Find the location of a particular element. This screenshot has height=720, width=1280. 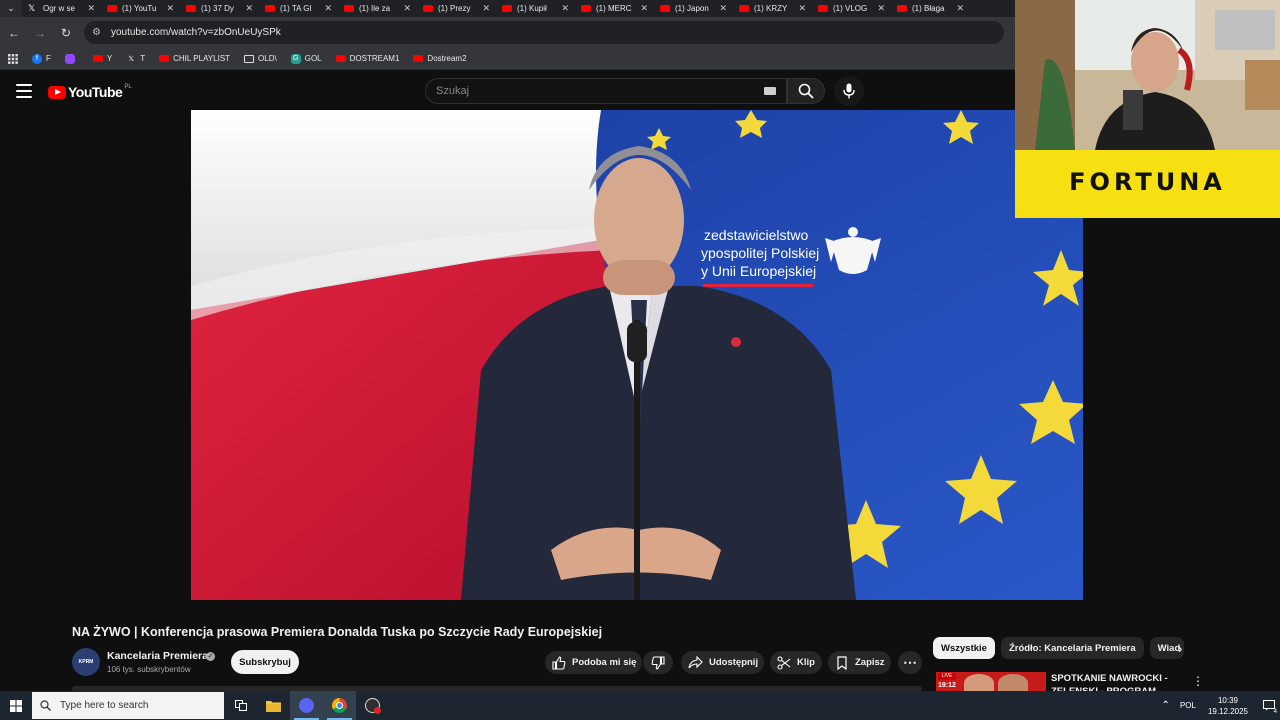

channel-name: Kancelaria Premiera is located at coordinates (157, 656).